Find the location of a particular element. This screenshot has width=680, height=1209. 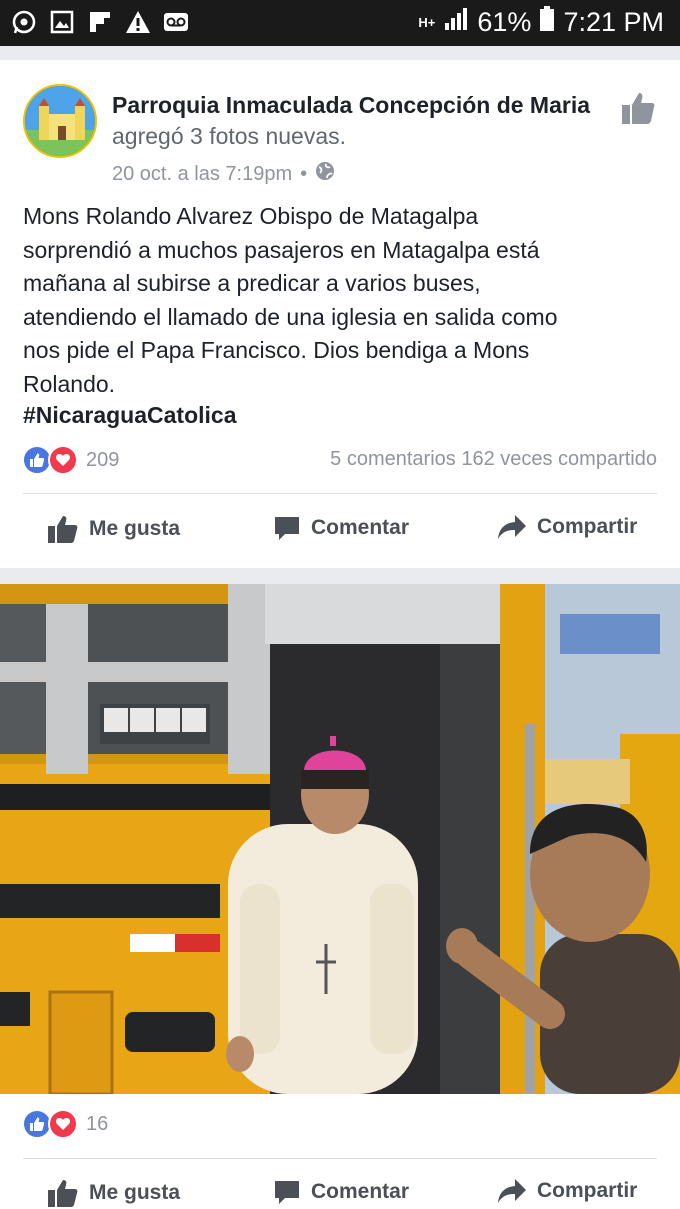

like-page-button is located at coordinates (638, 108).